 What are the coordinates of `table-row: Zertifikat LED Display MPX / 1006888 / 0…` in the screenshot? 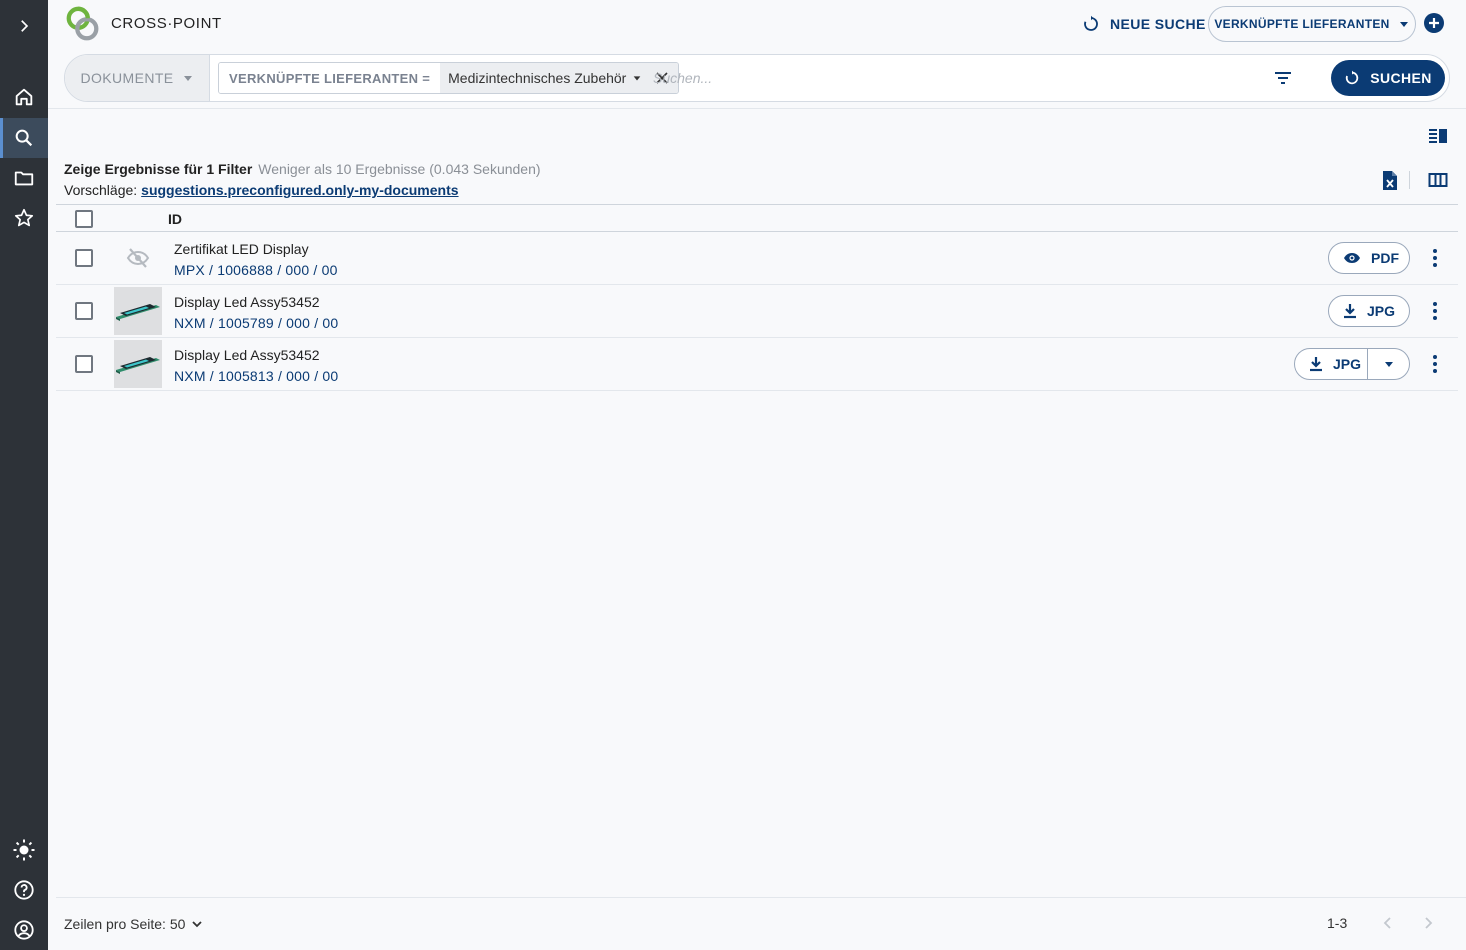 It's located at (757, 258).